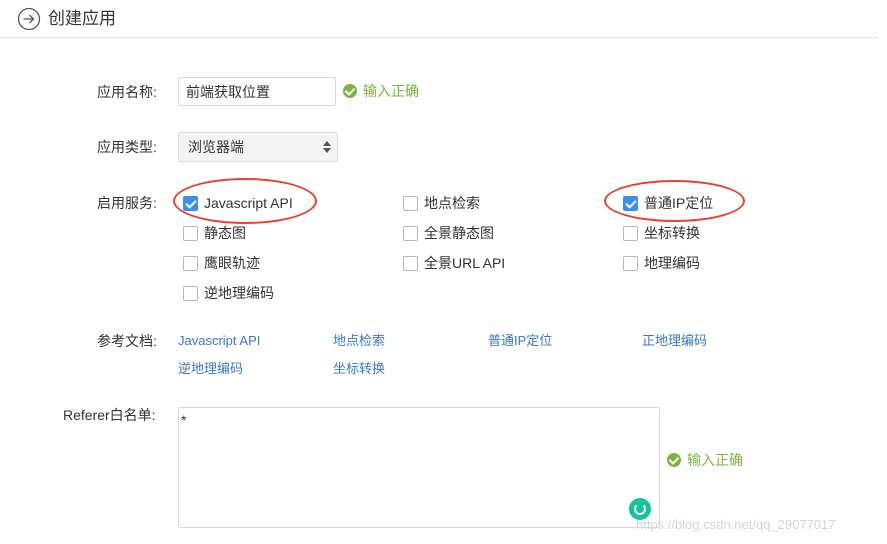  I want to click on service-label: 鹰眼轨迹, so click(232, 263).